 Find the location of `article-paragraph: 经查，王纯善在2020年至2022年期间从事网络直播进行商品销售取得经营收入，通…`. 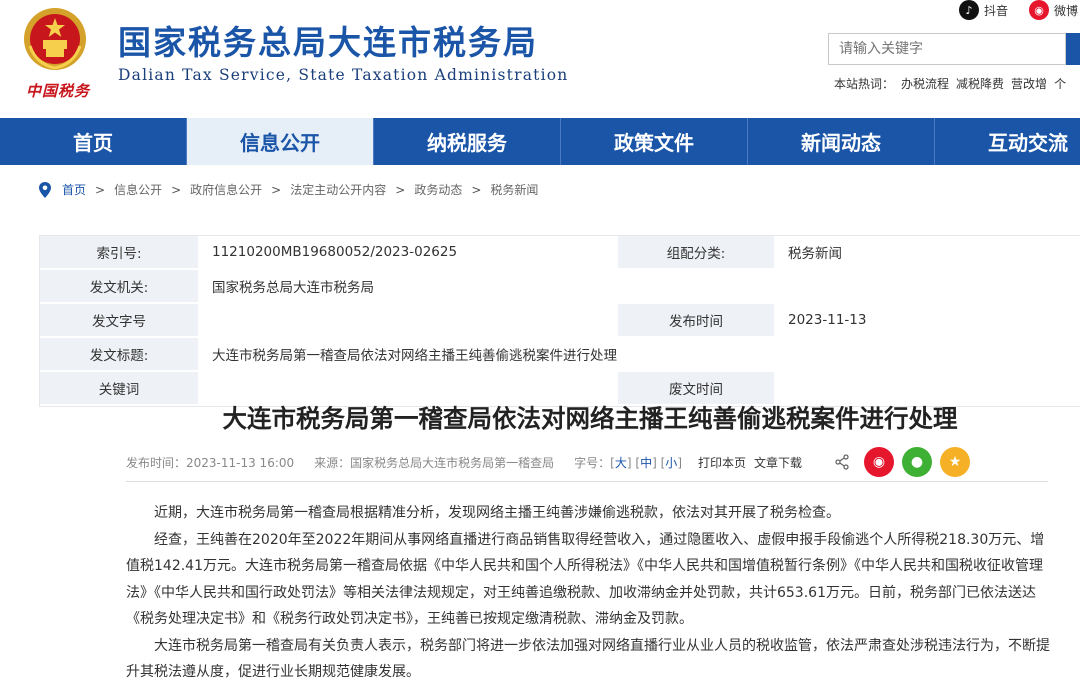

article-paragraph: 经查，王纯善在2020年至2022年期间从事网络直播进行商品销售取得经营收入，通… is located at coordinates (585, 579).